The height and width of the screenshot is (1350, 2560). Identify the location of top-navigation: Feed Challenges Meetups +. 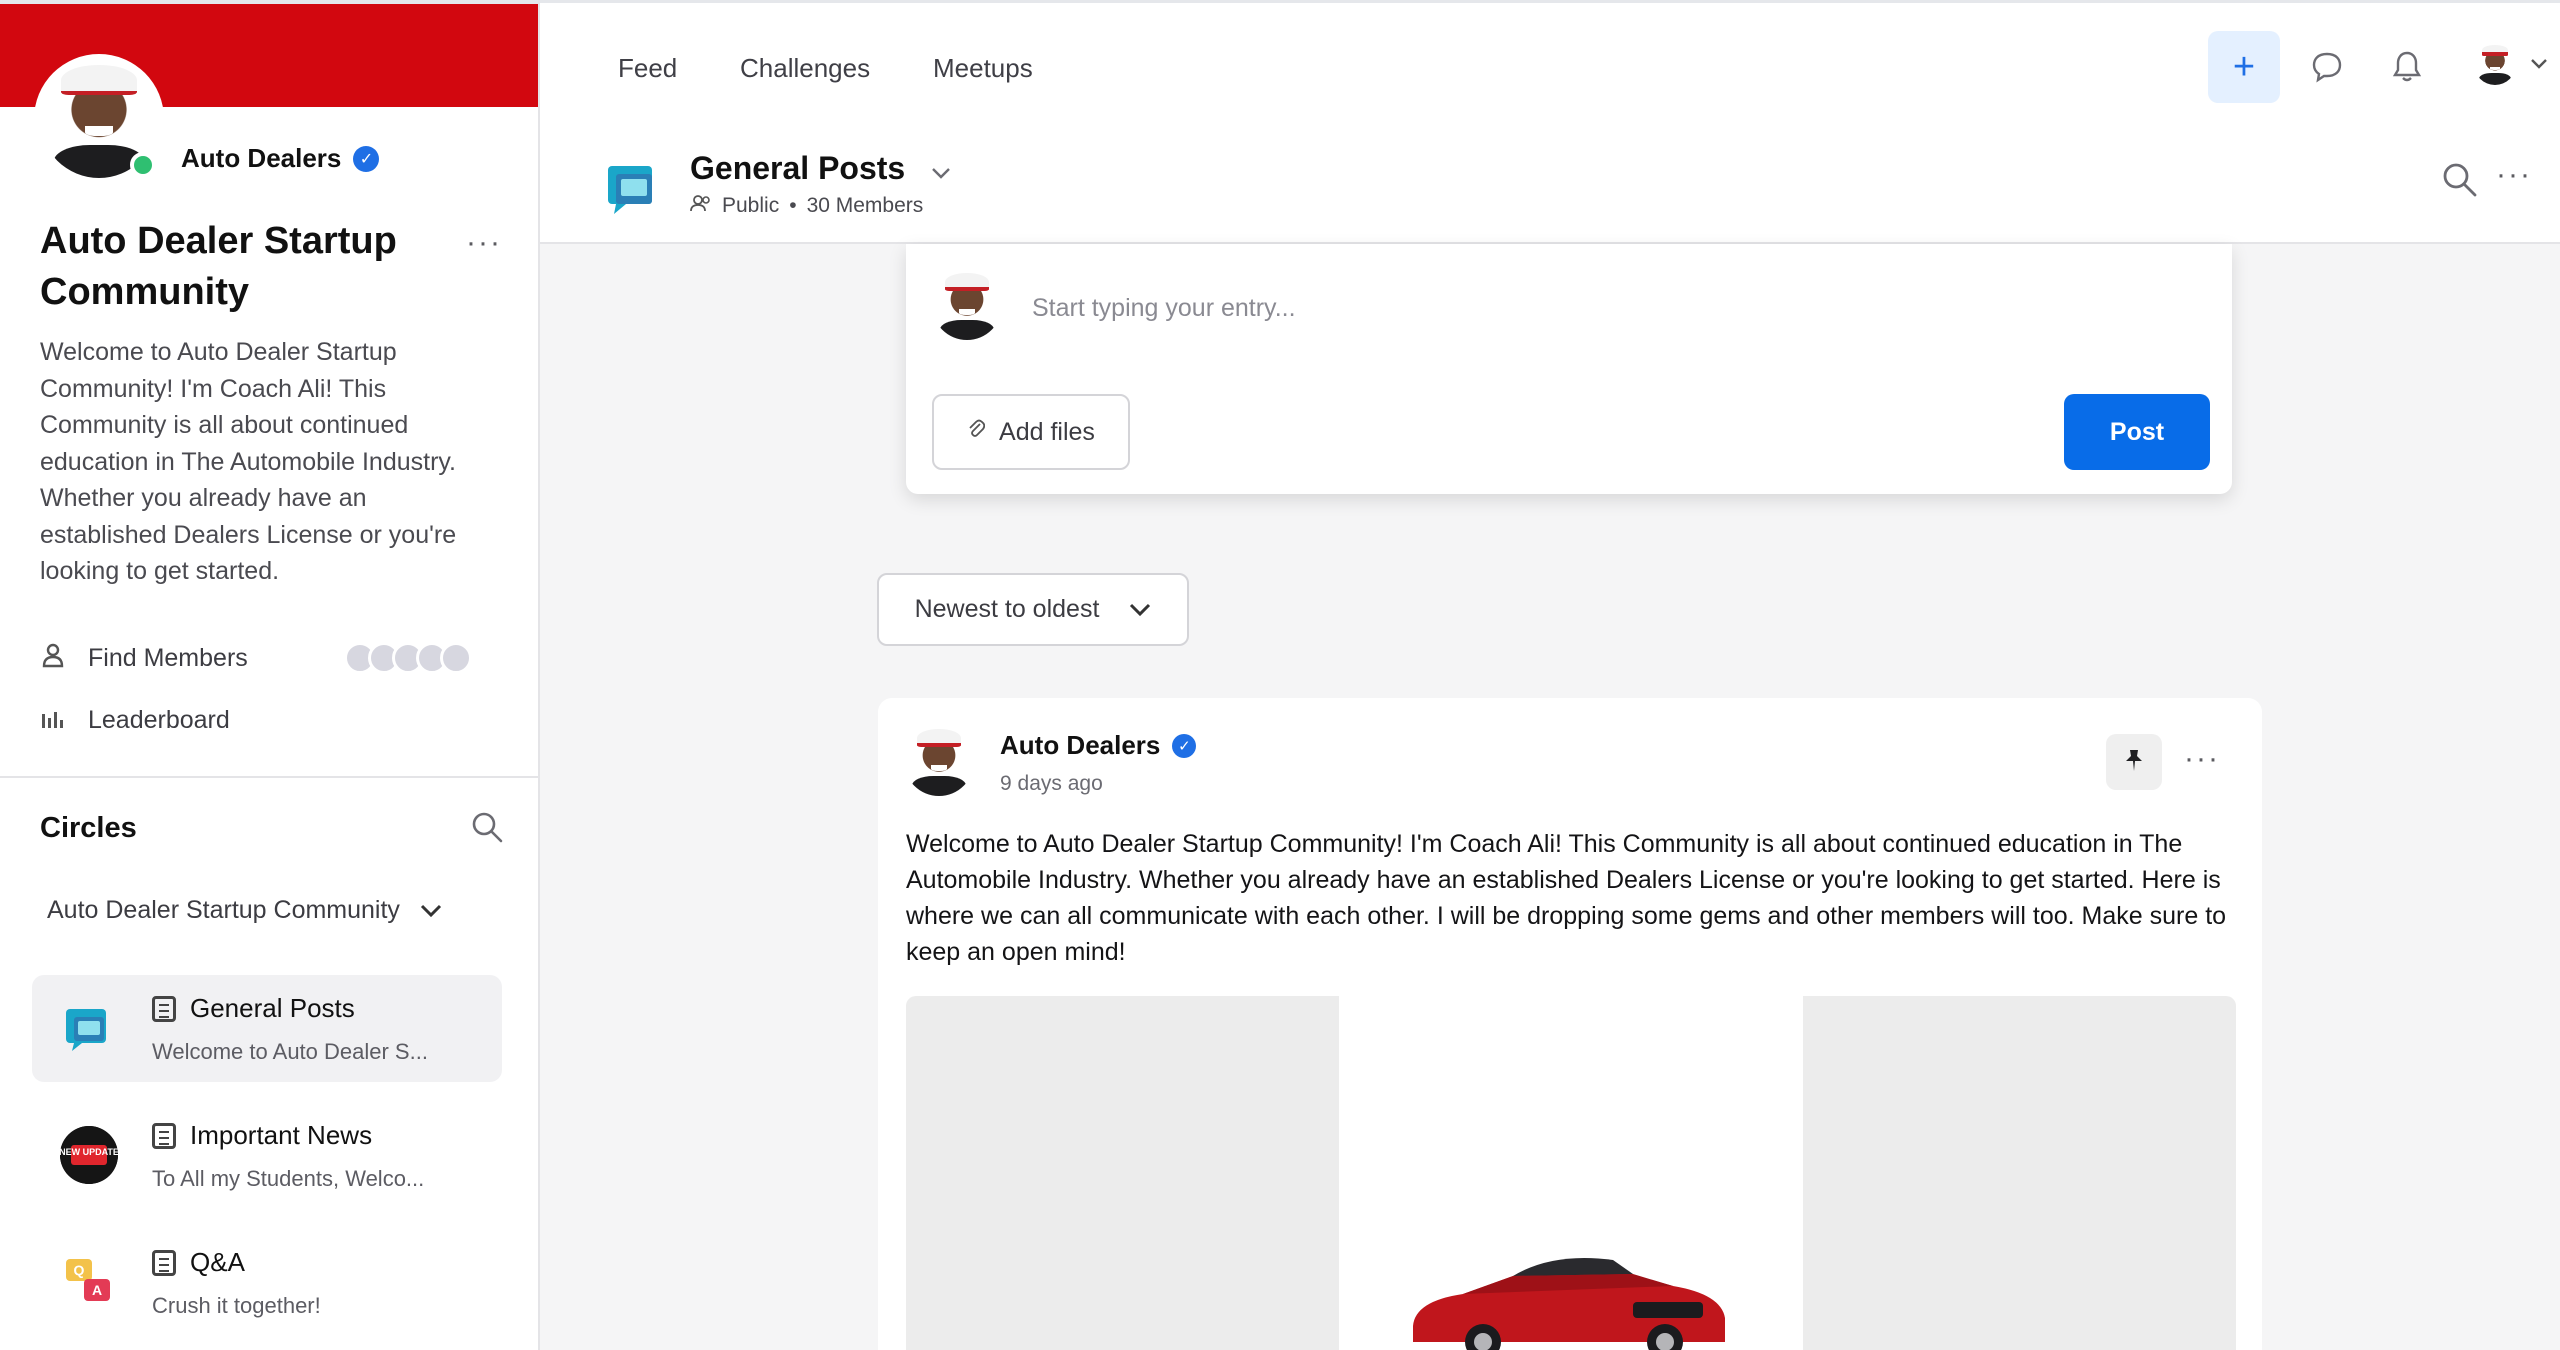
(1550, 65).